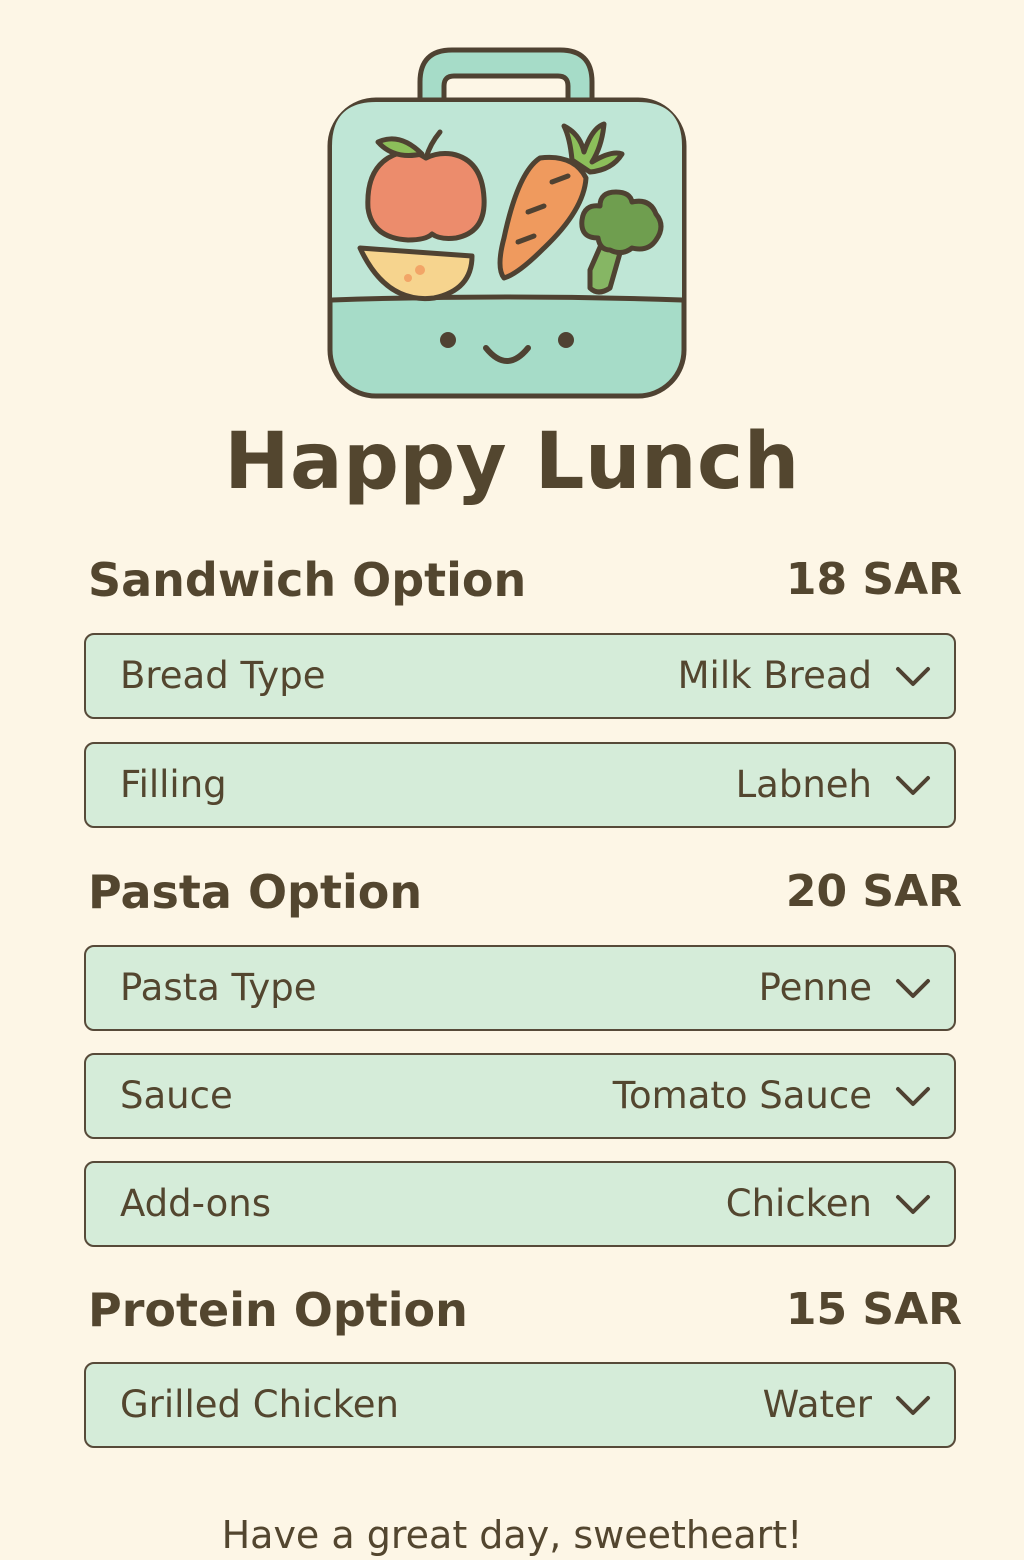 This screenshot has height=1560, width=1024. What do you see at coordinates (873, 1309) in the screenshot?
I see `section-price: 15 SAR` at bounding box center [873, 1309].